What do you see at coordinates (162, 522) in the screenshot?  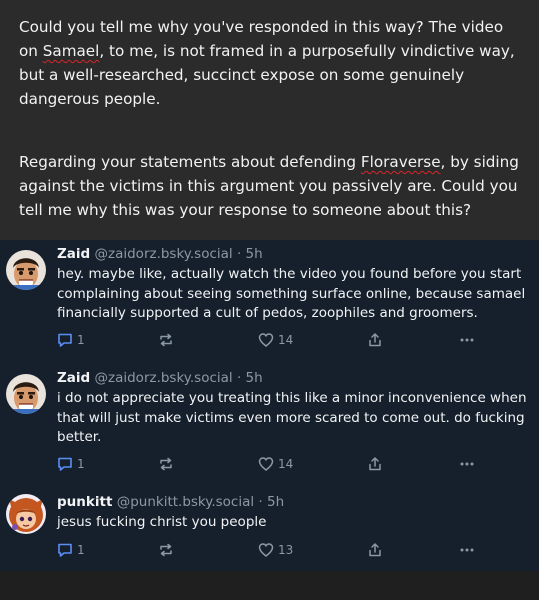 I see `post-text: jesus fucking christ you people` at bounding box center [162, 522].